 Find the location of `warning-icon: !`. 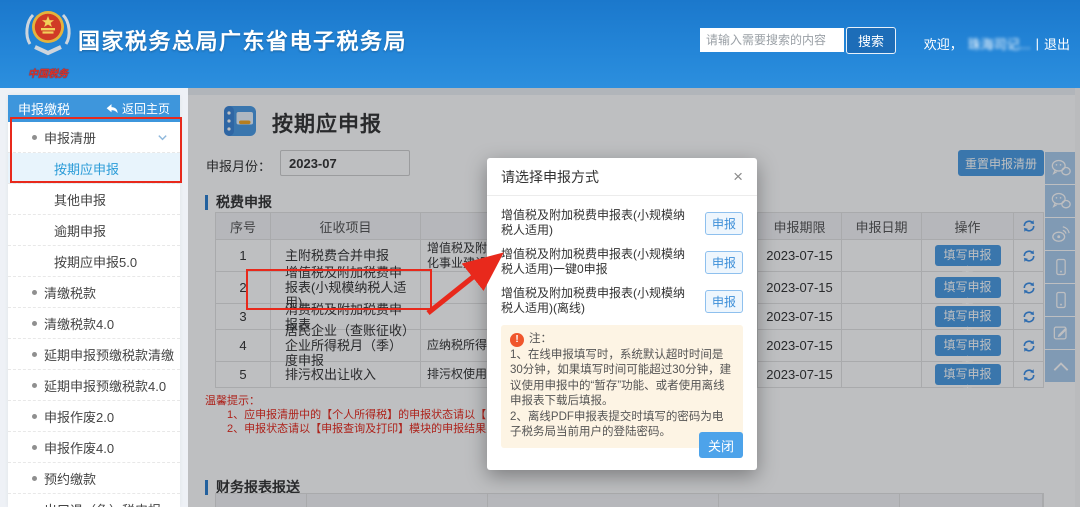

warning-icon: ! is located at coordinates (517, 339).